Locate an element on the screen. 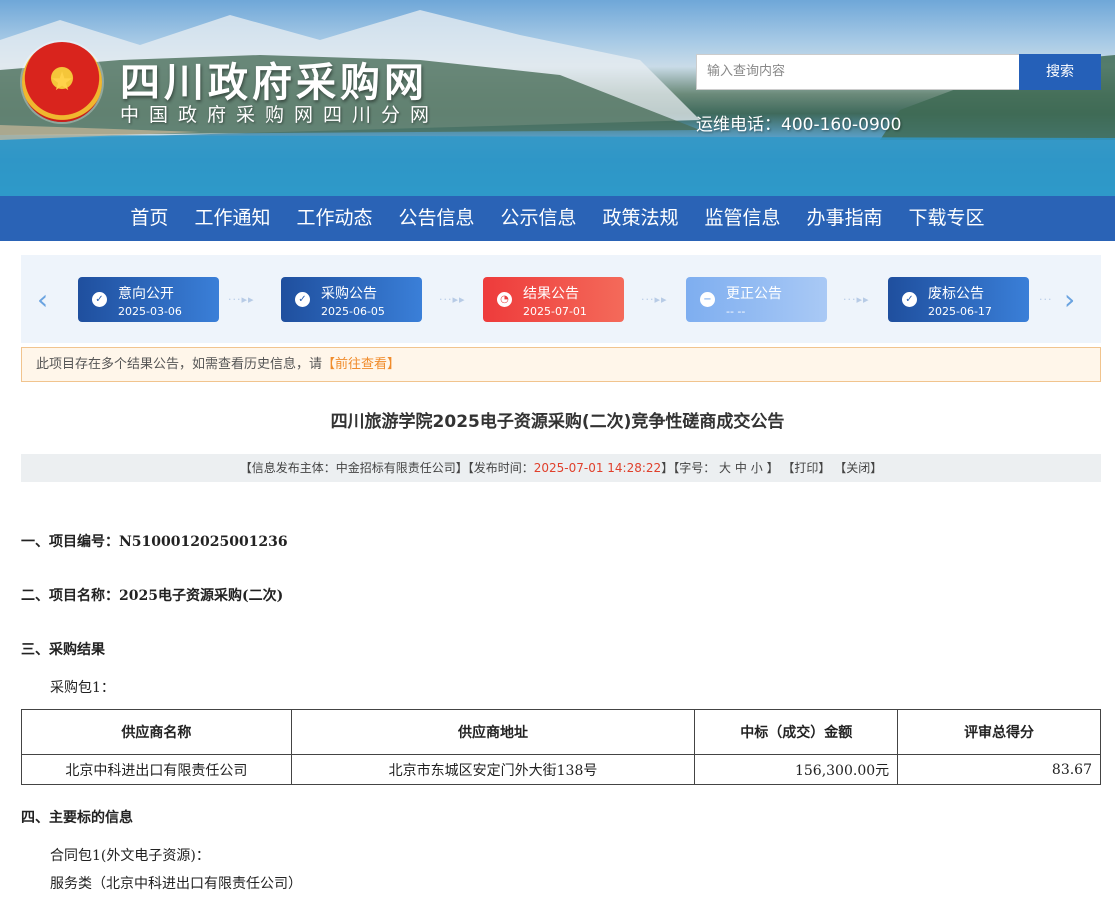 The height and width of the screenshot is (905, 1115). section-procurement-result: 三、采购结果 is located at coordinates (63, 650).